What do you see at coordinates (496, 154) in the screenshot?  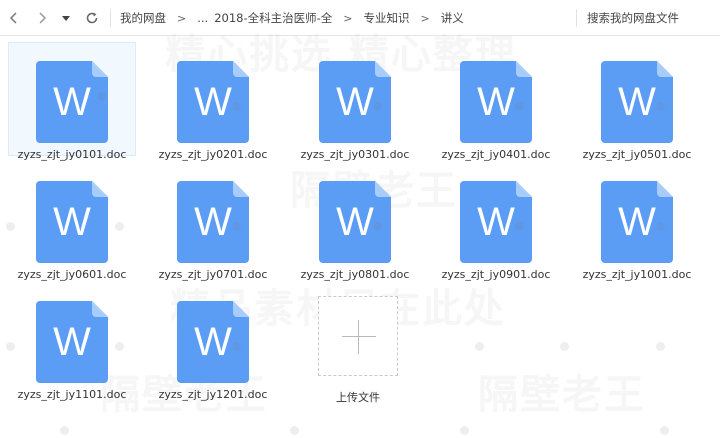 I see `file-name: zyzs_zjt_jy0401.doc` at bounding box center [496, 154].